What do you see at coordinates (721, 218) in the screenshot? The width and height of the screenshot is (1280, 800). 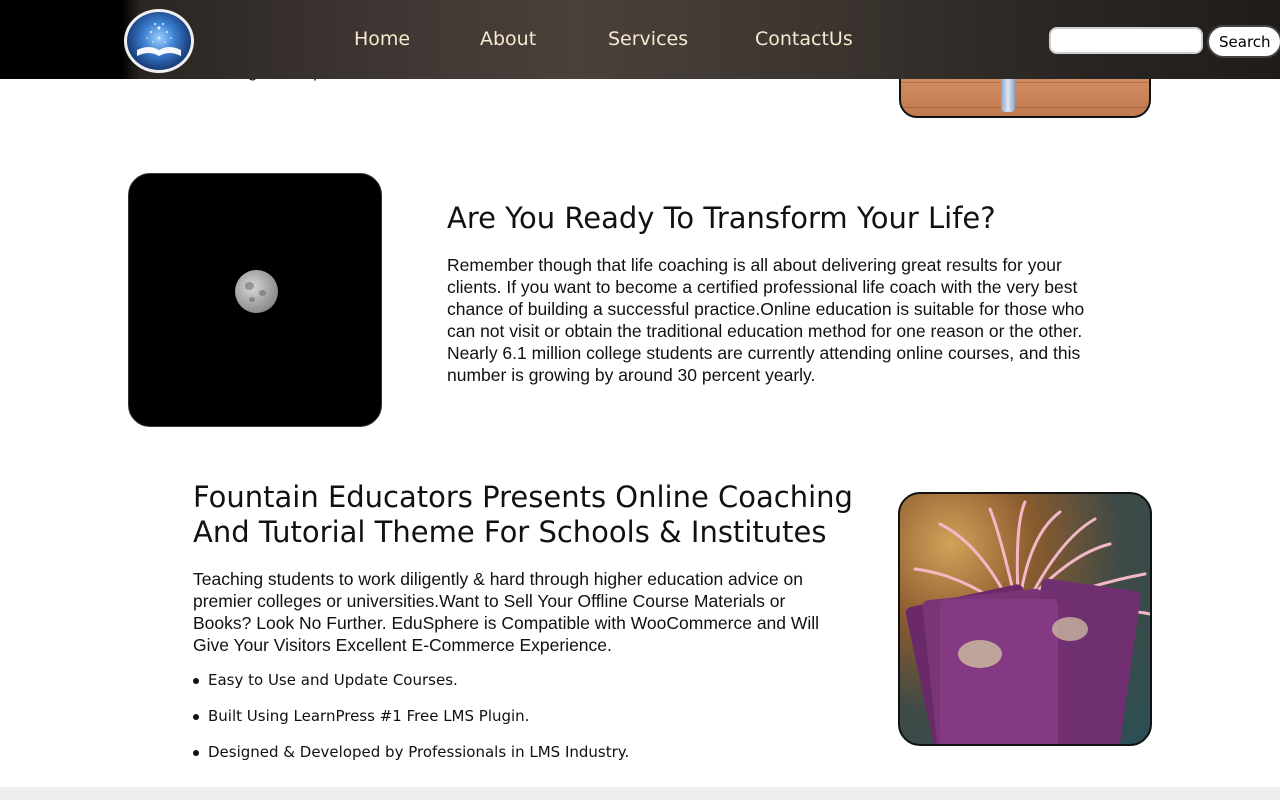 I see `transform-title: Are You Ready To Transform Your Life?` at bounding box center [721, 218].